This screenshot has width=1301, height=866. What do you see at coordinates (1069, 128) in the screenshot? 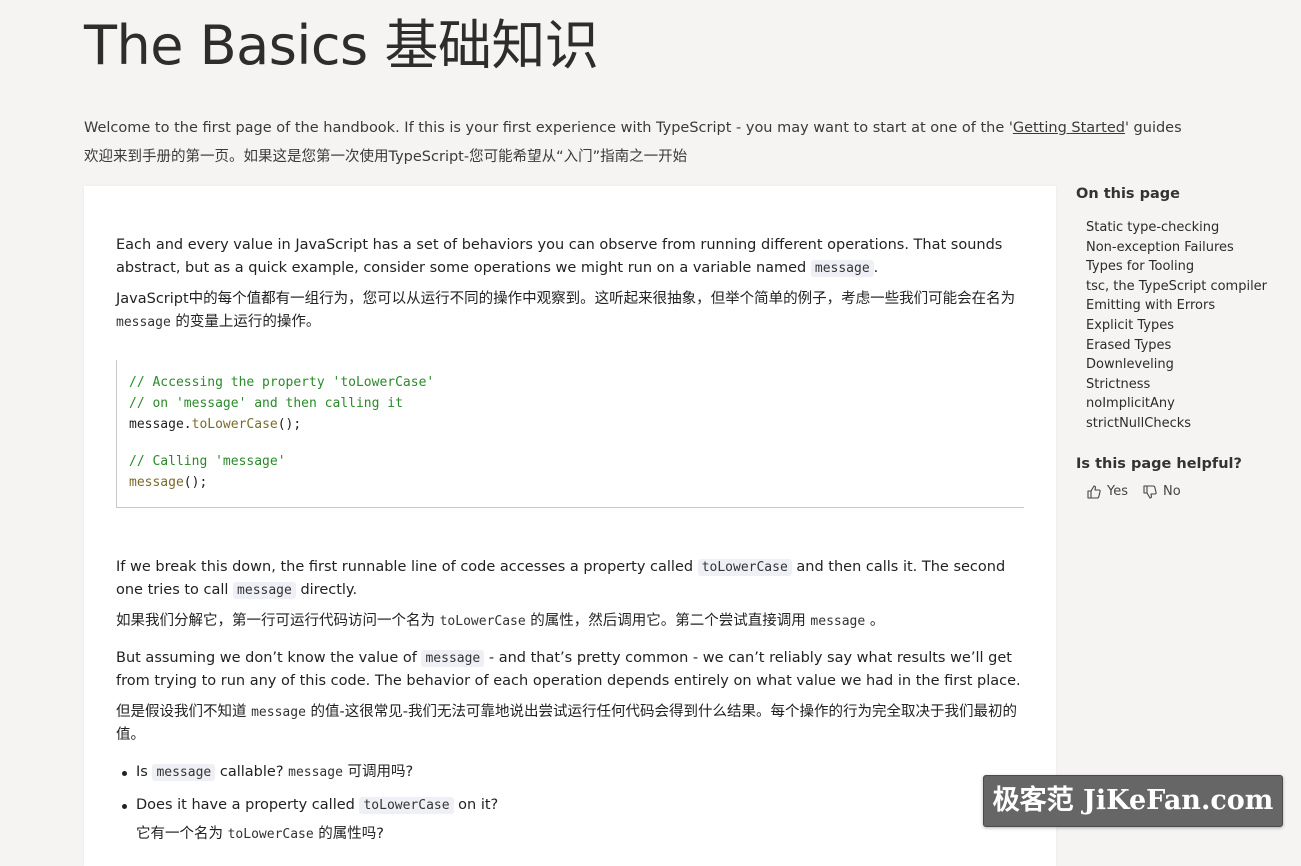
I see `getting-started-link: Getting Started` at bounding box center [1069, 128].